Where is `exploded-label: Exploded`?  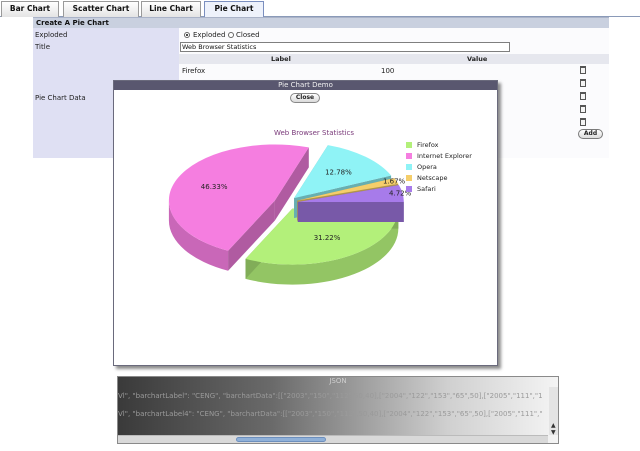 exploded-label: Exploded is located at coordinates (51, 35).